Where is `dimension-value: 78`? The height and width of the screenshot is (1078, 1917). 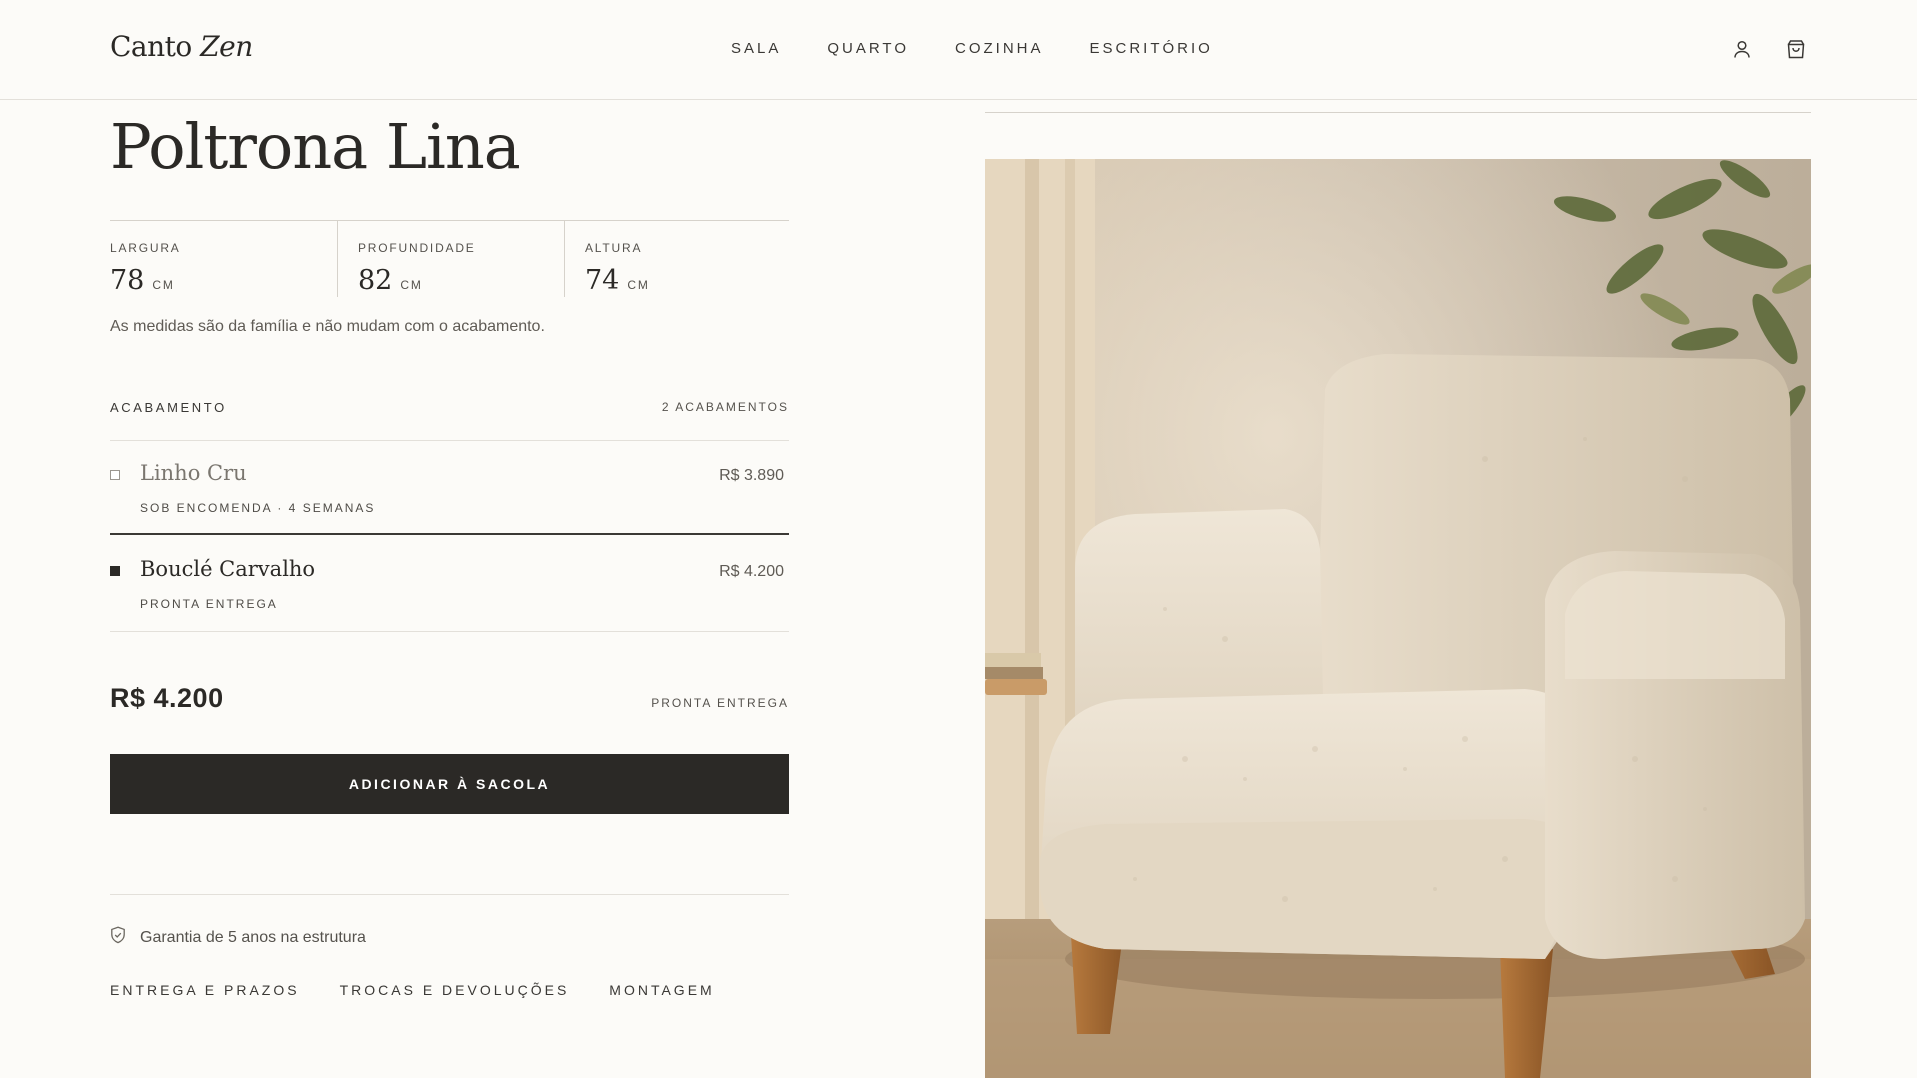
dimension-value: 78 is located at coordinates (127, 280).